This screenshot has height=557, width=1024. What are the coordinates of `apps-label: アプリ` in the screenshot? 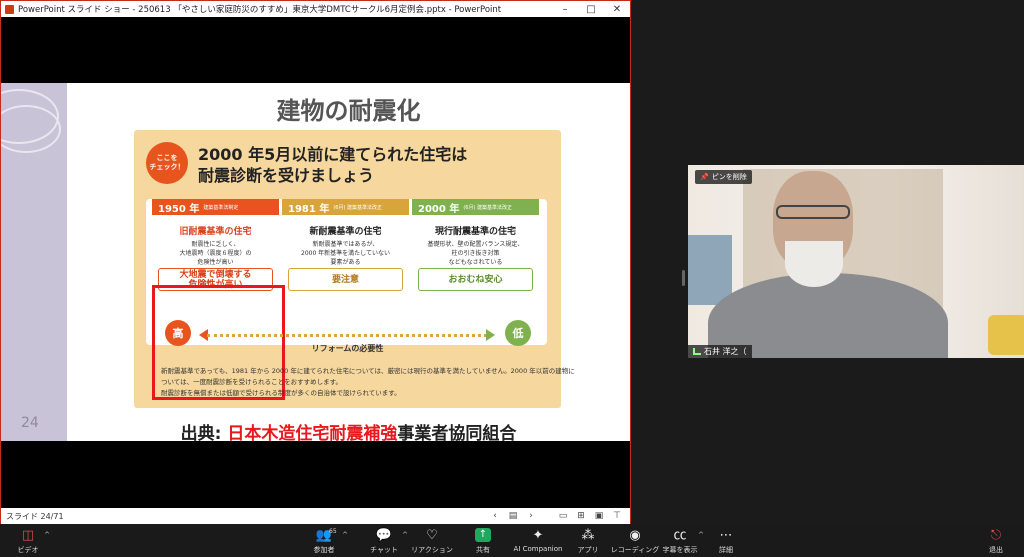 It's located at (588, 550).